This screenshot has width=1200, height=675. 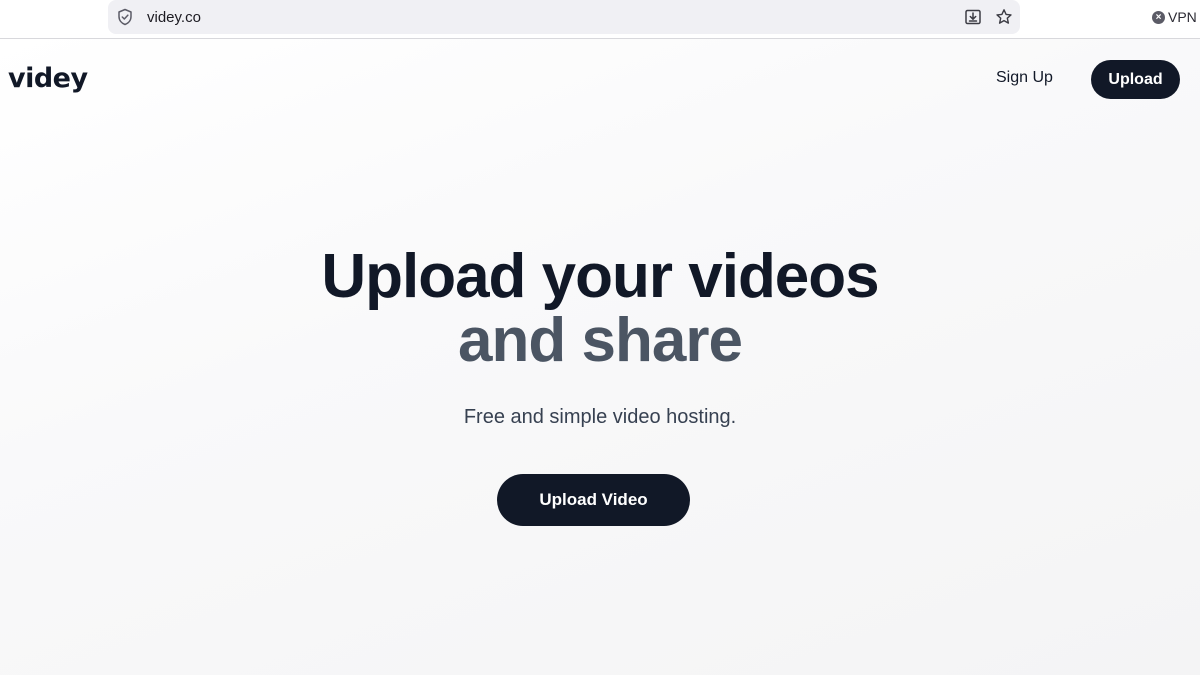 What do you see at coordinates (125, 17) in the screenshot?
I see `shield-icon` at bounding box center [125, 17].